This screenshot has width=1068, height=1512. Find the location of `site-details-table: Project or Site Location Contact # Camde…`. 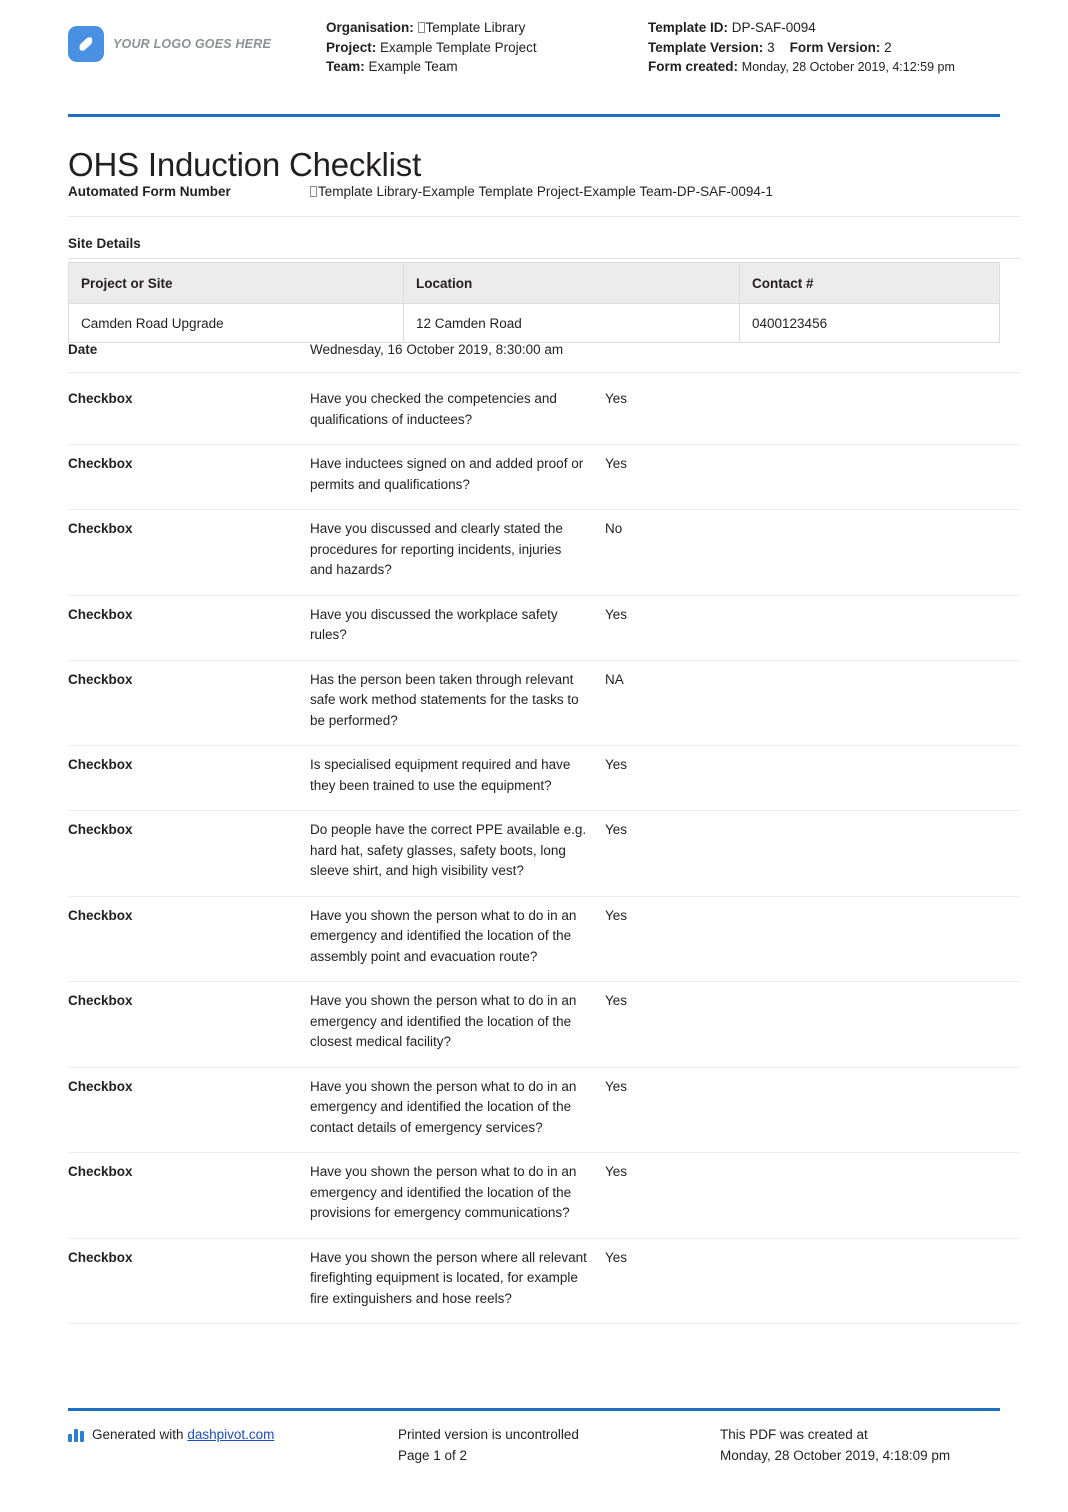

site-details-table: Project or Site Location Contact # Camde… is located at coordinates (534, 302).